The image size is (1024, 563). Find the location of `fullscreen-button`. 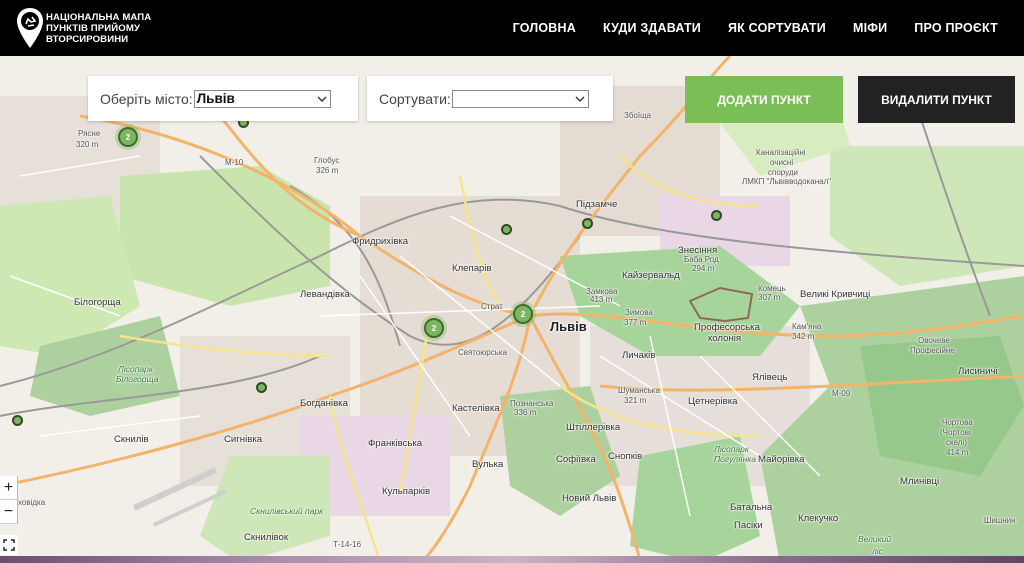

fullscreen-button is located at coordinates (9, 545).